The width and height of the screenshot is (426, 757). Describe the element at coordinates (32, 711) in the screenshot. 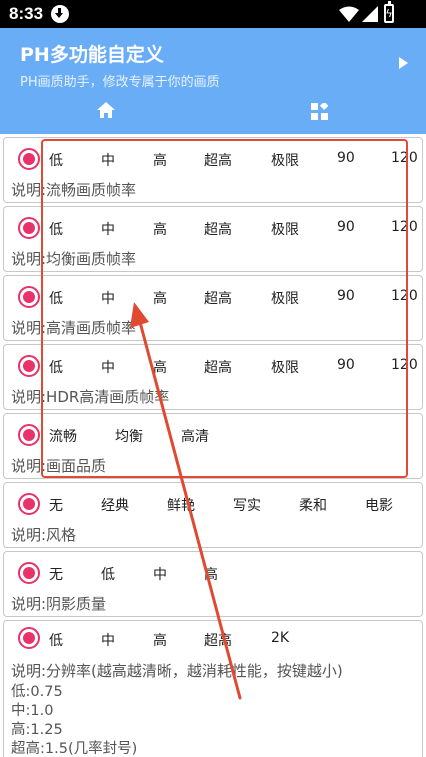

I see `resolution-medium-note: 中:1.0` at that location.